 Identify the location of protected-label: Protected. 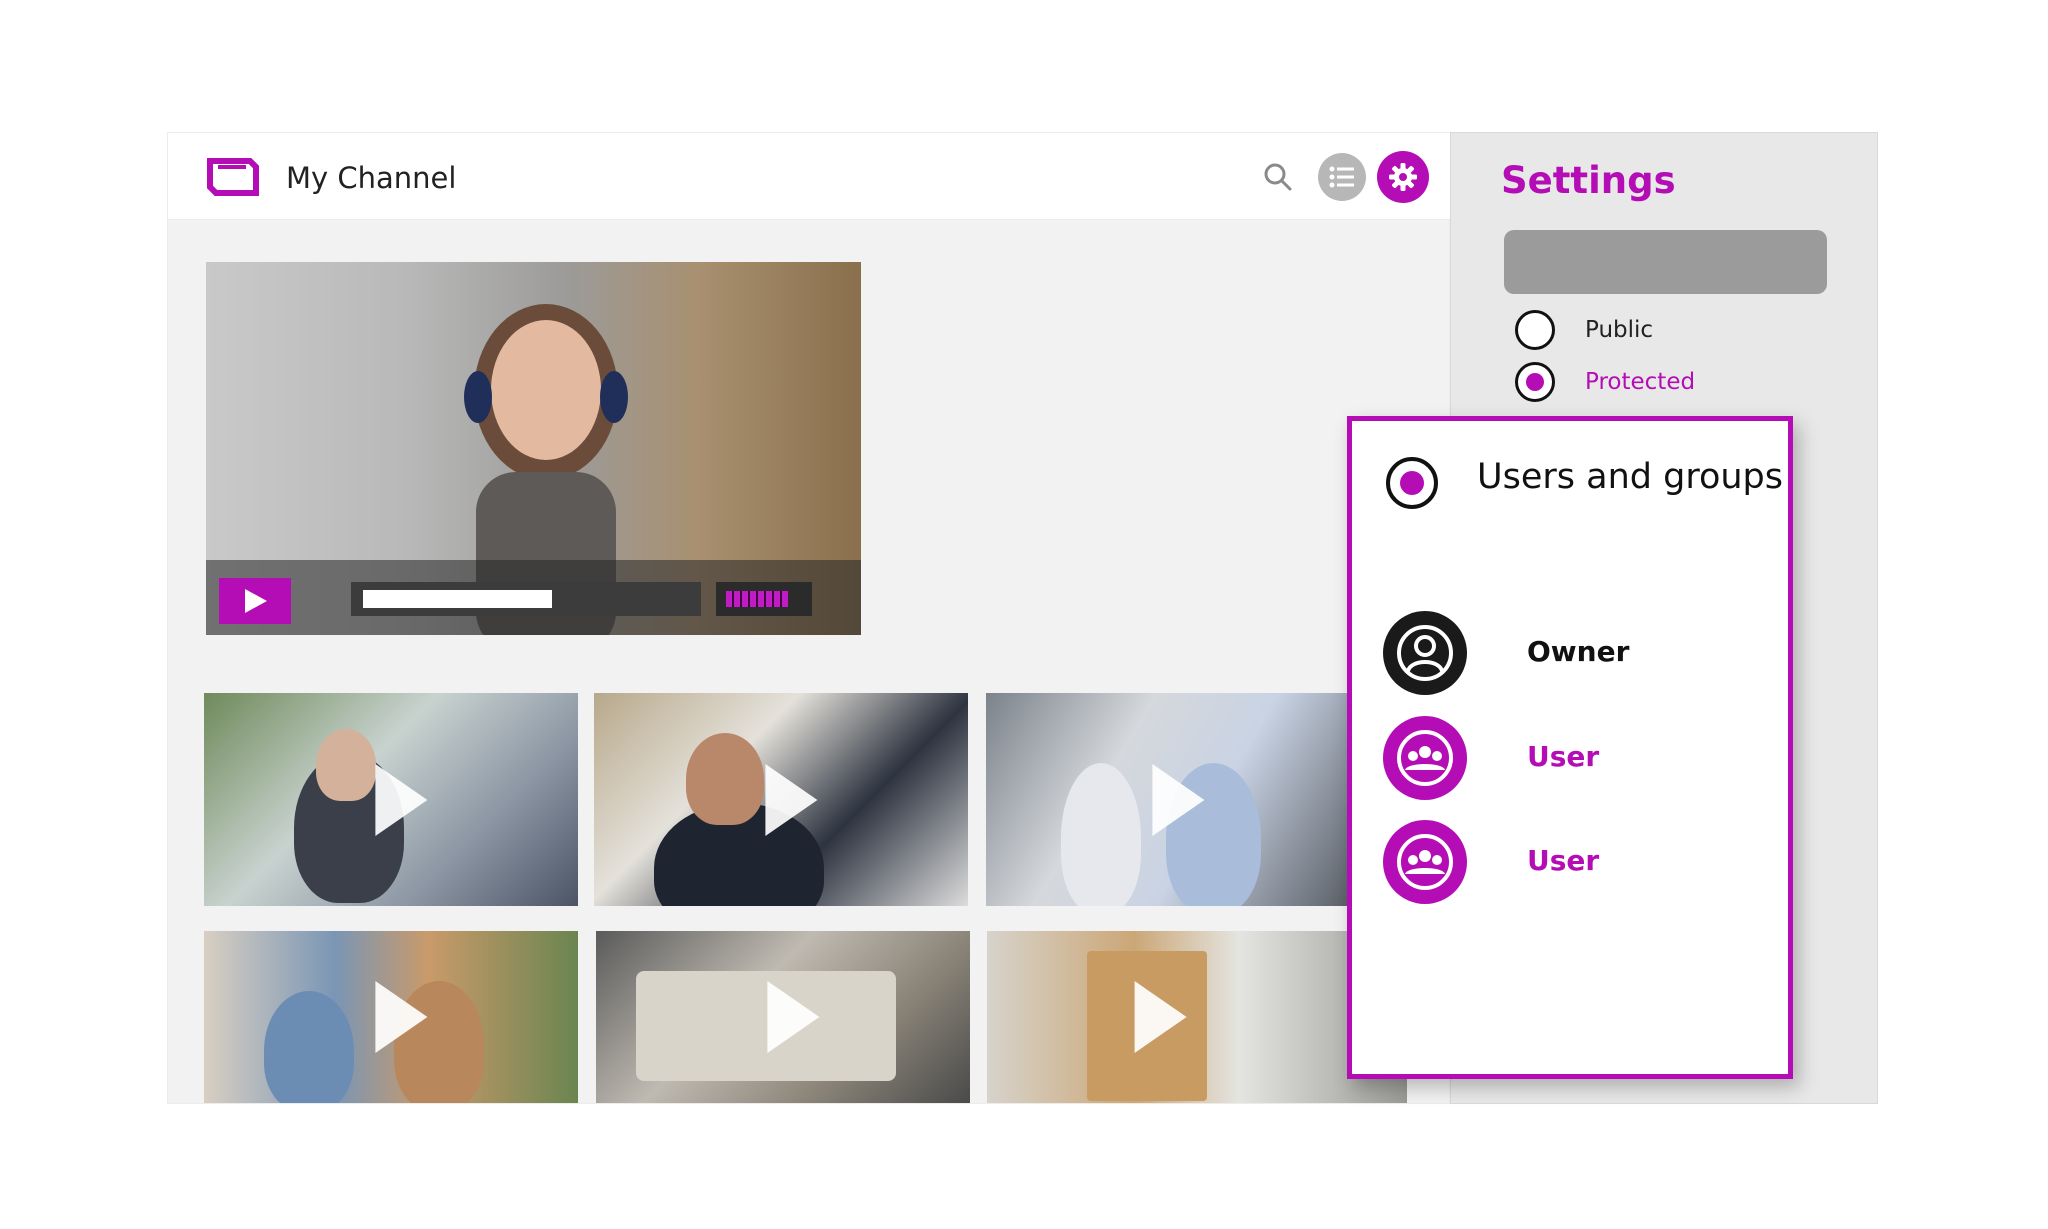
(1640, 382).